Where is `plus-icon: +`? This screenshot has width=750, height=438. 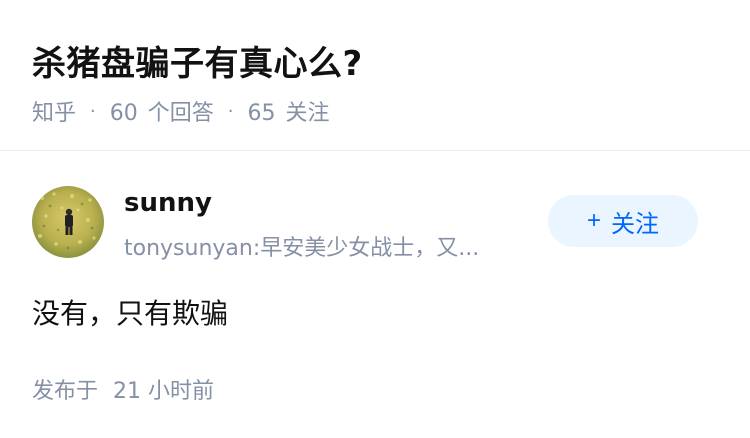 plus-icon: + is located at coordinates (593, 220).